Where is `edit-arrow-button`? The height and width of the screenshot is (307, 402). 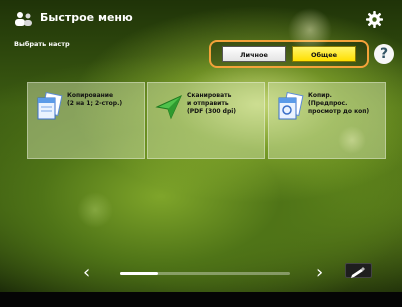
edit-arrow-button is located at coordinates (358, 270).